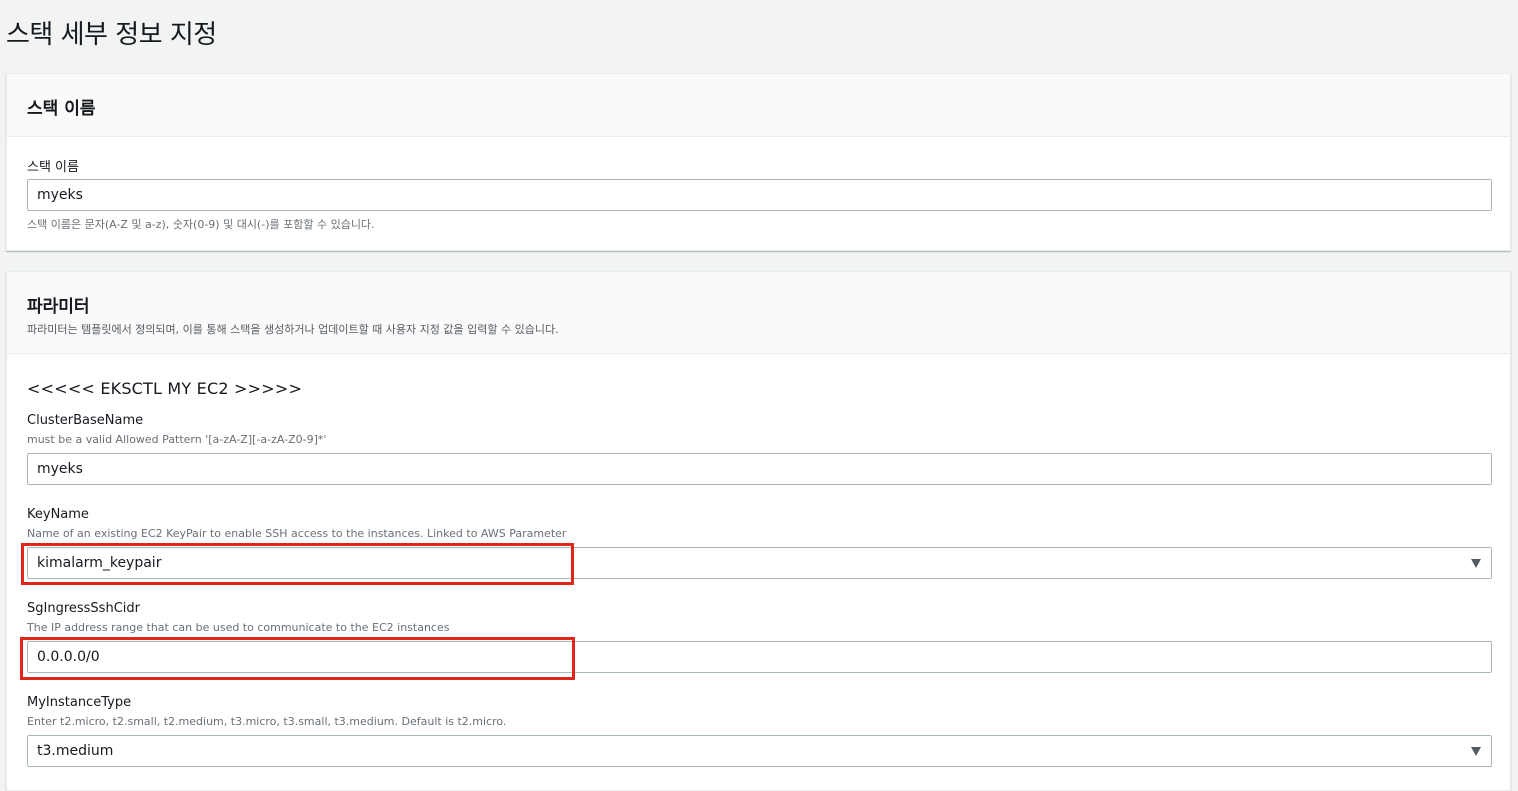  What do you see at coordinates (759, 469) in the screenshot?
I see `cluster-base-name-input: myeks` at bounding box center [759, 469].